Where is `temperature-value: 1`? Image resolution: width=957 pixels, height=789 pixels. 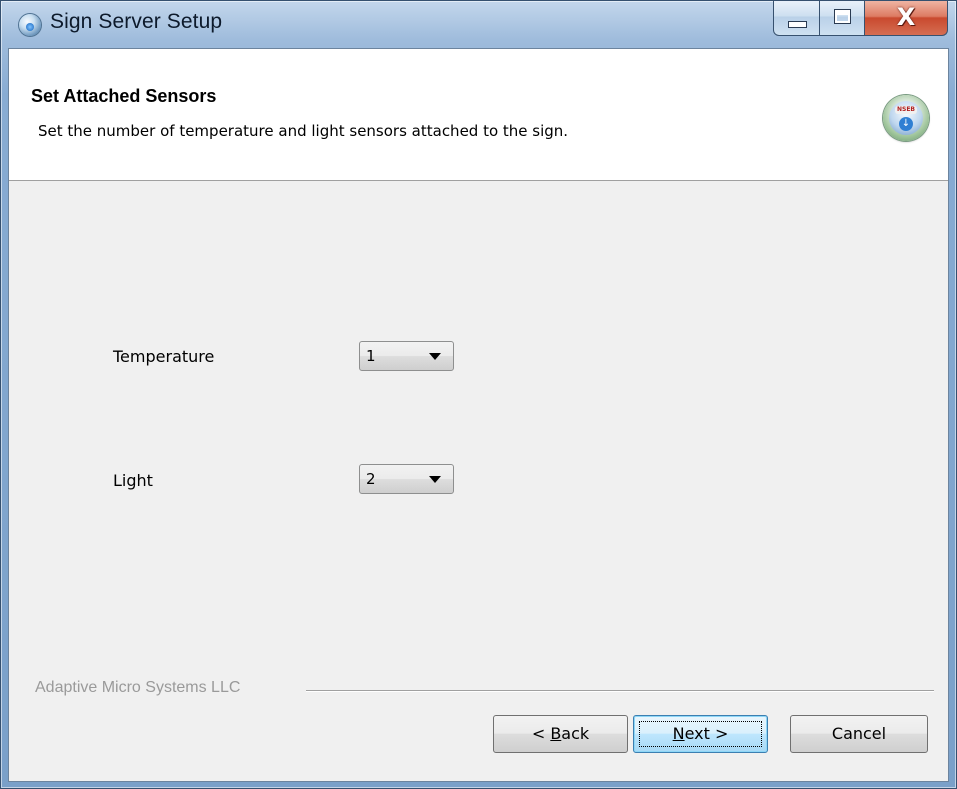 temperature-value: 1 is located at coordinates (371, 356).